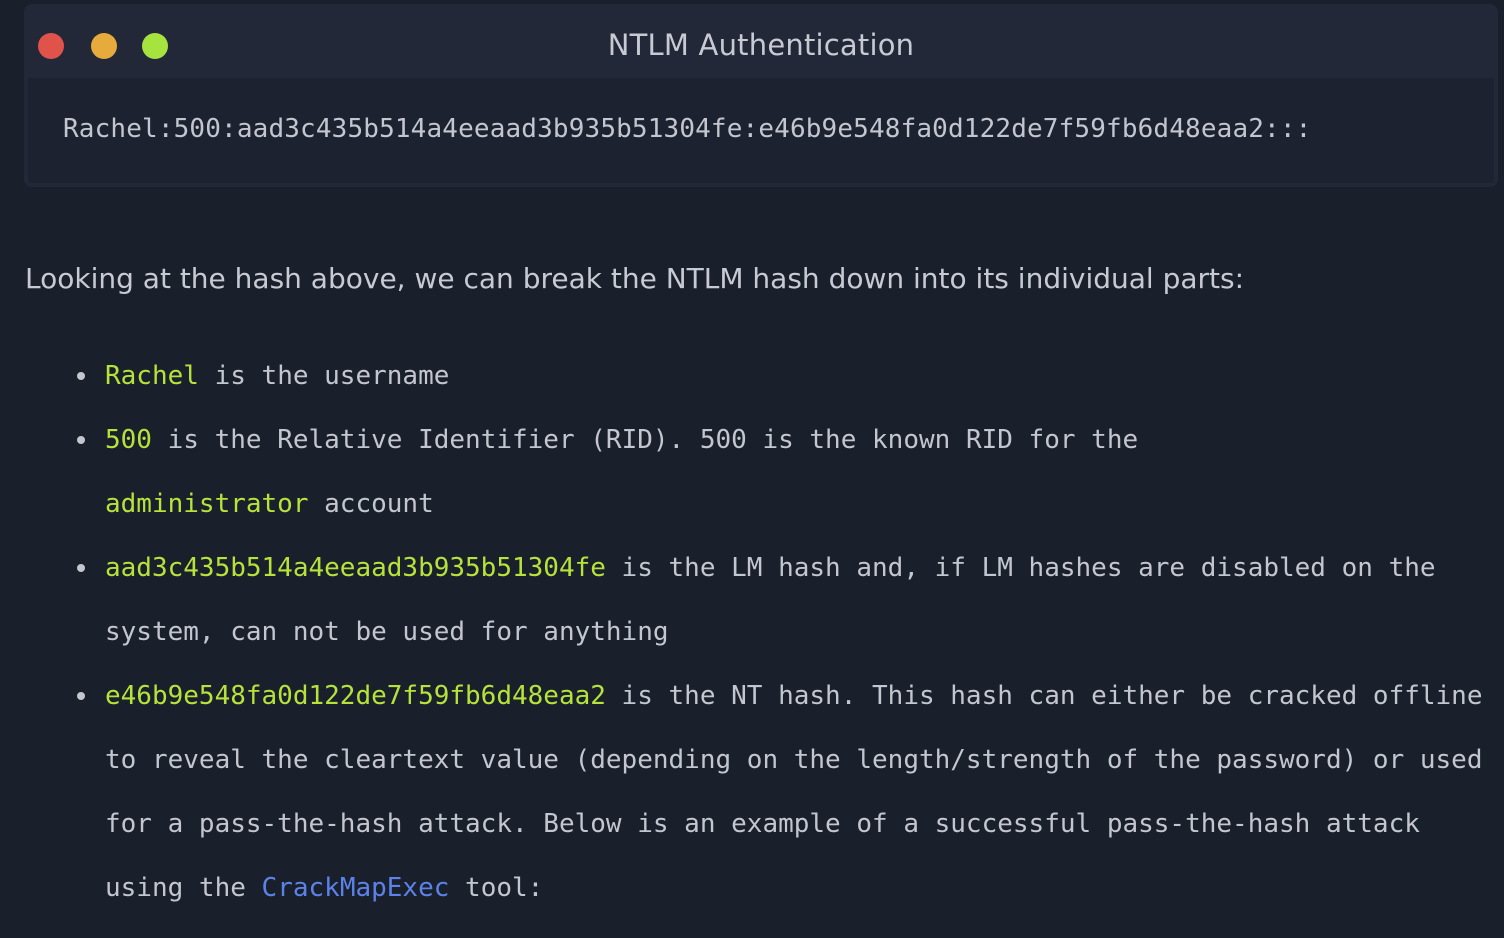  I want to click on username-desc: is the username, so click(324, 376).